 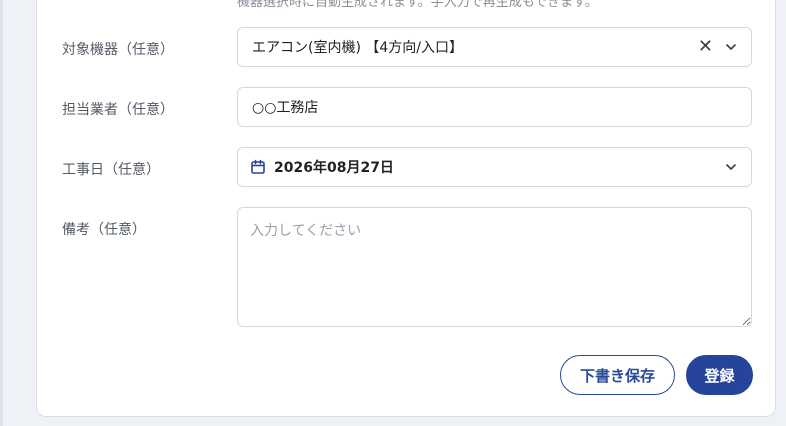 What do you see at coordinates (258, 167) in the screenshot?
I see `calendar-icon` at bounding box center [258, 167].